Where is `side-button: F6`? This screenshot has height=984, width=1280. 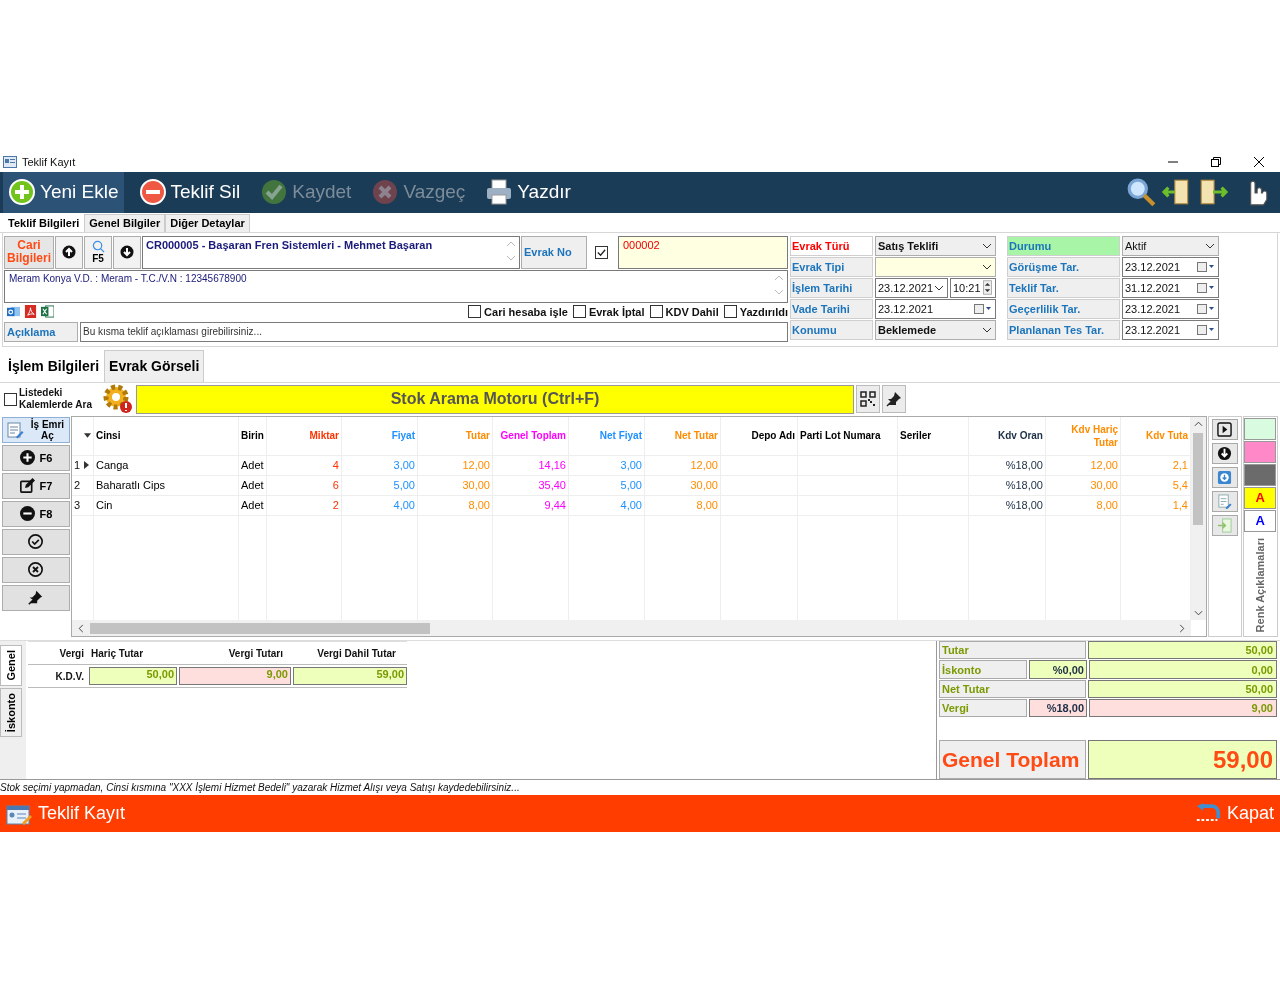 side-button: F6 is located at coordinates (36, 457).